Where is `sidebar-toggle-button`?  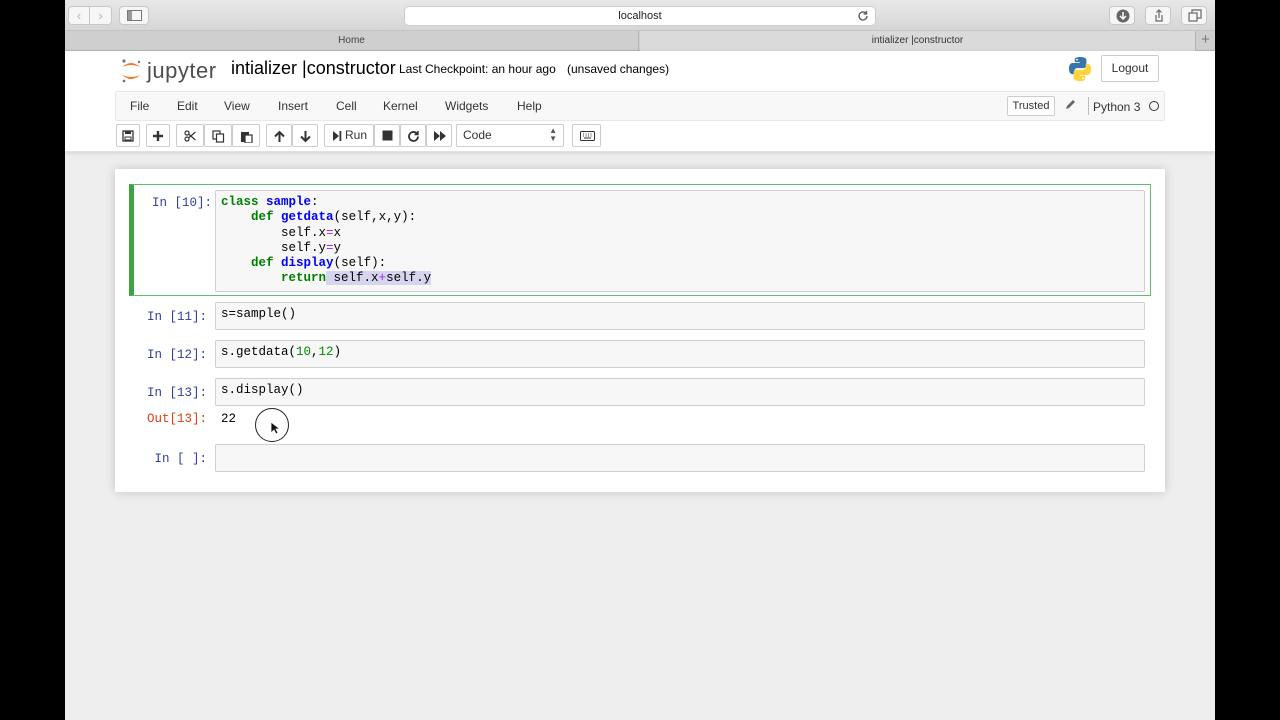 sidebar-toggle-button is located at coordinates (134, 15).